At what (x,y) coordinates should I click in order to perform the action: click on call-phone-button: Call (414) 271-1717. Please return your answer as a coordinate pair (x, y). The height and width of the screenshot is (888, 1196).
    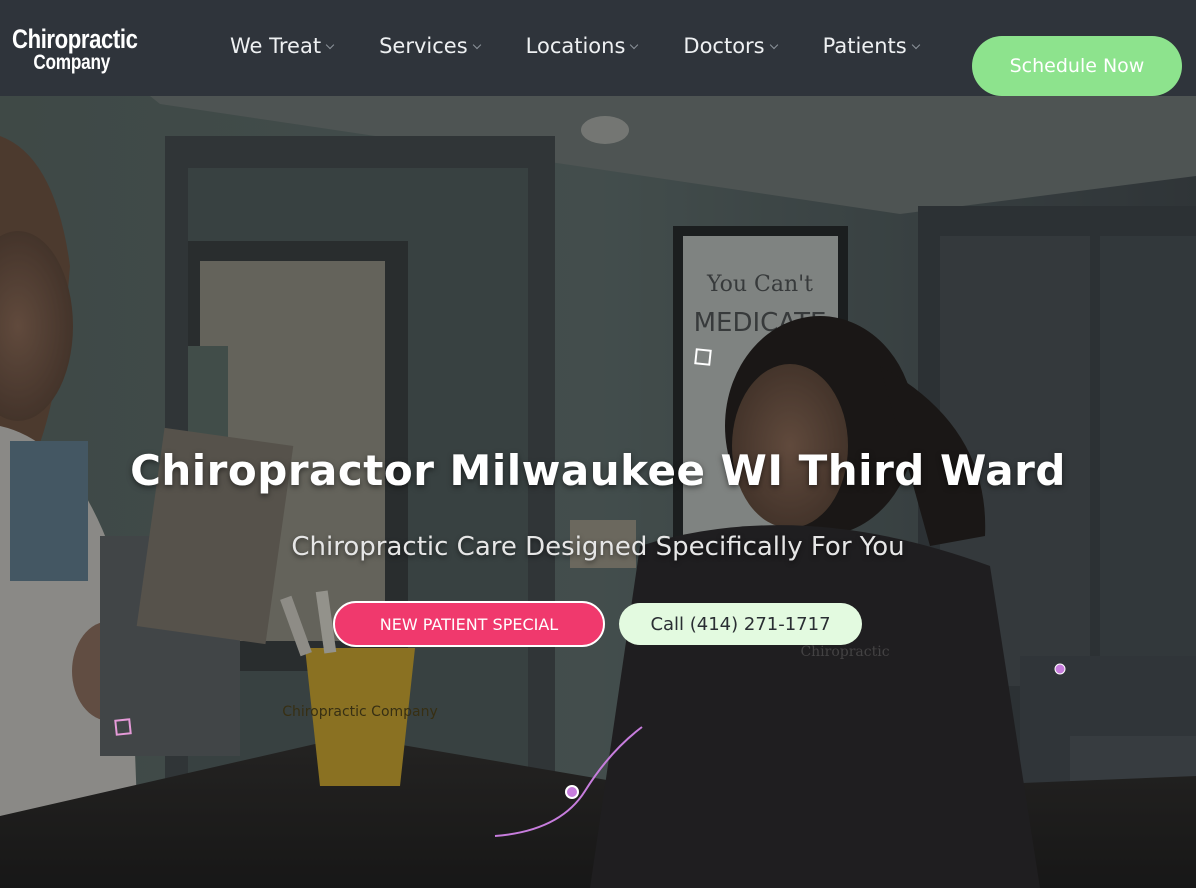
    Looking at the image, I should click on (740, 624).